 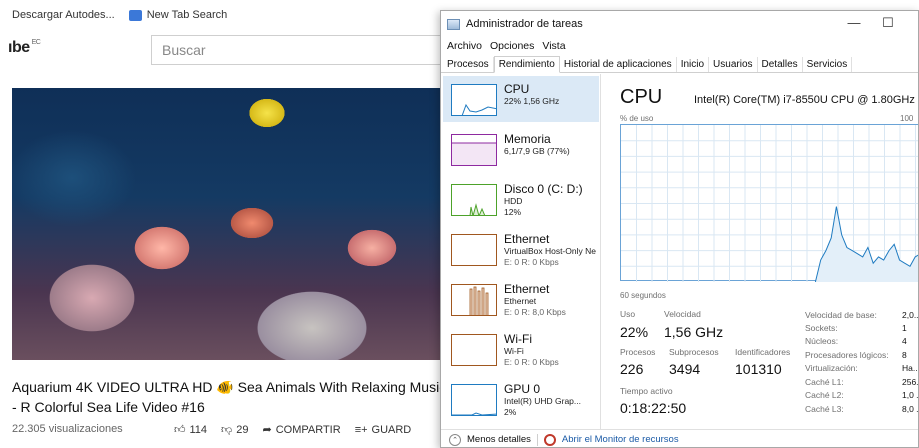 What do you see at coordinates (308, 429) in the screenshot?
I see `share-label: COMPARTIR` at bounding box center [308, 429].